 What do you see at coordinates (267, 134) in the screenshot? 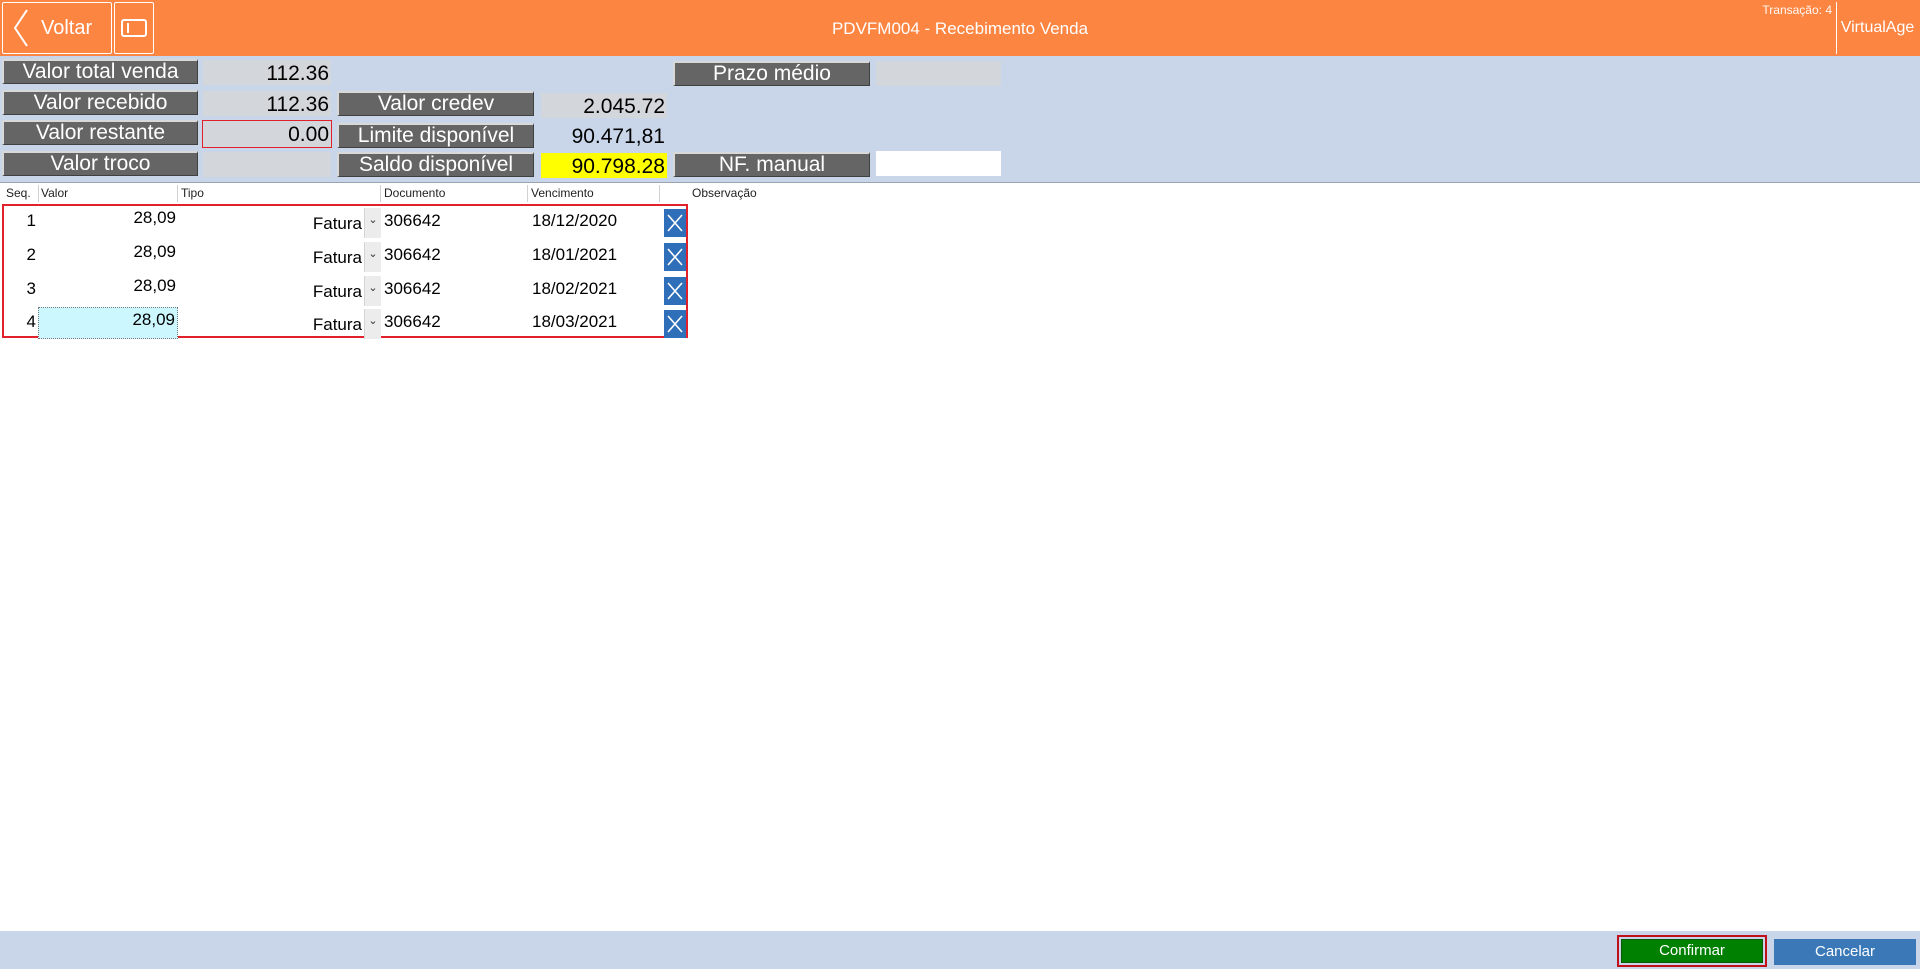
I see `value-valor-restante: 0.00` at bounding box center [267, 134].